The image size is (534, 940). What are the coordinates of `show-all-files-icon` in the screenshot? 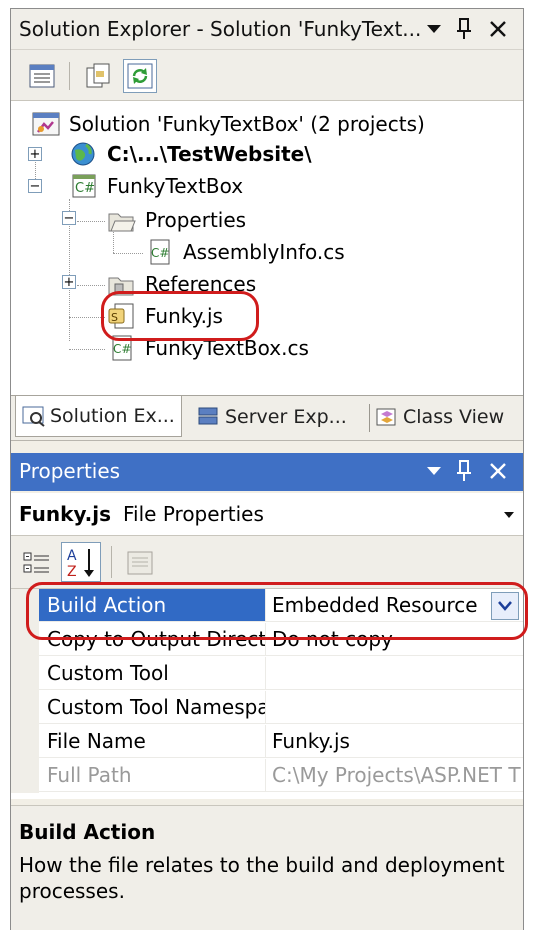 It's located at (98, 75).